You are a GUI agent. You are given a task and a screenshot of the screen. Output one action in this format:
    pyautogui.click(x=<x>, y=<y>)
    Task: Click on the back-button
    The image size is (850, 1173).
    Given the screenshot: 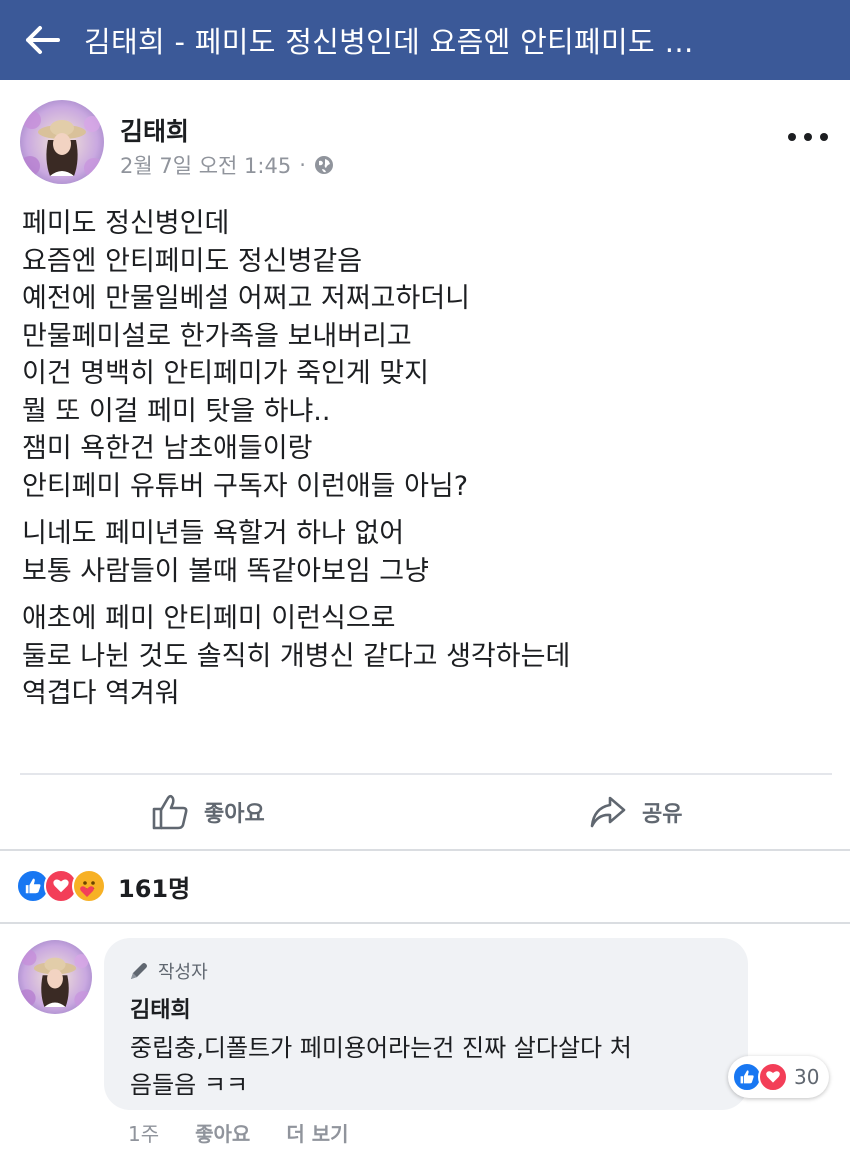 What is the action you would take?
    pyautogui.click(x=42, y=40)
    